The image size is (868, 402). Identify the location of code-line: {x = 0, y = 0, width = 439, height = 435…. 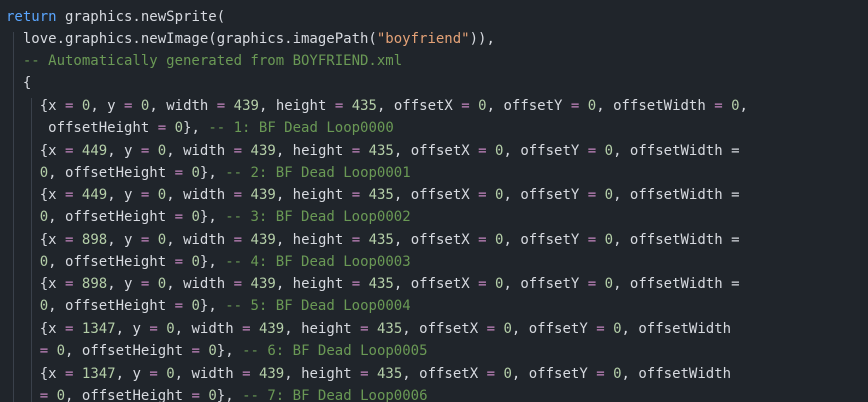
(377, 106).